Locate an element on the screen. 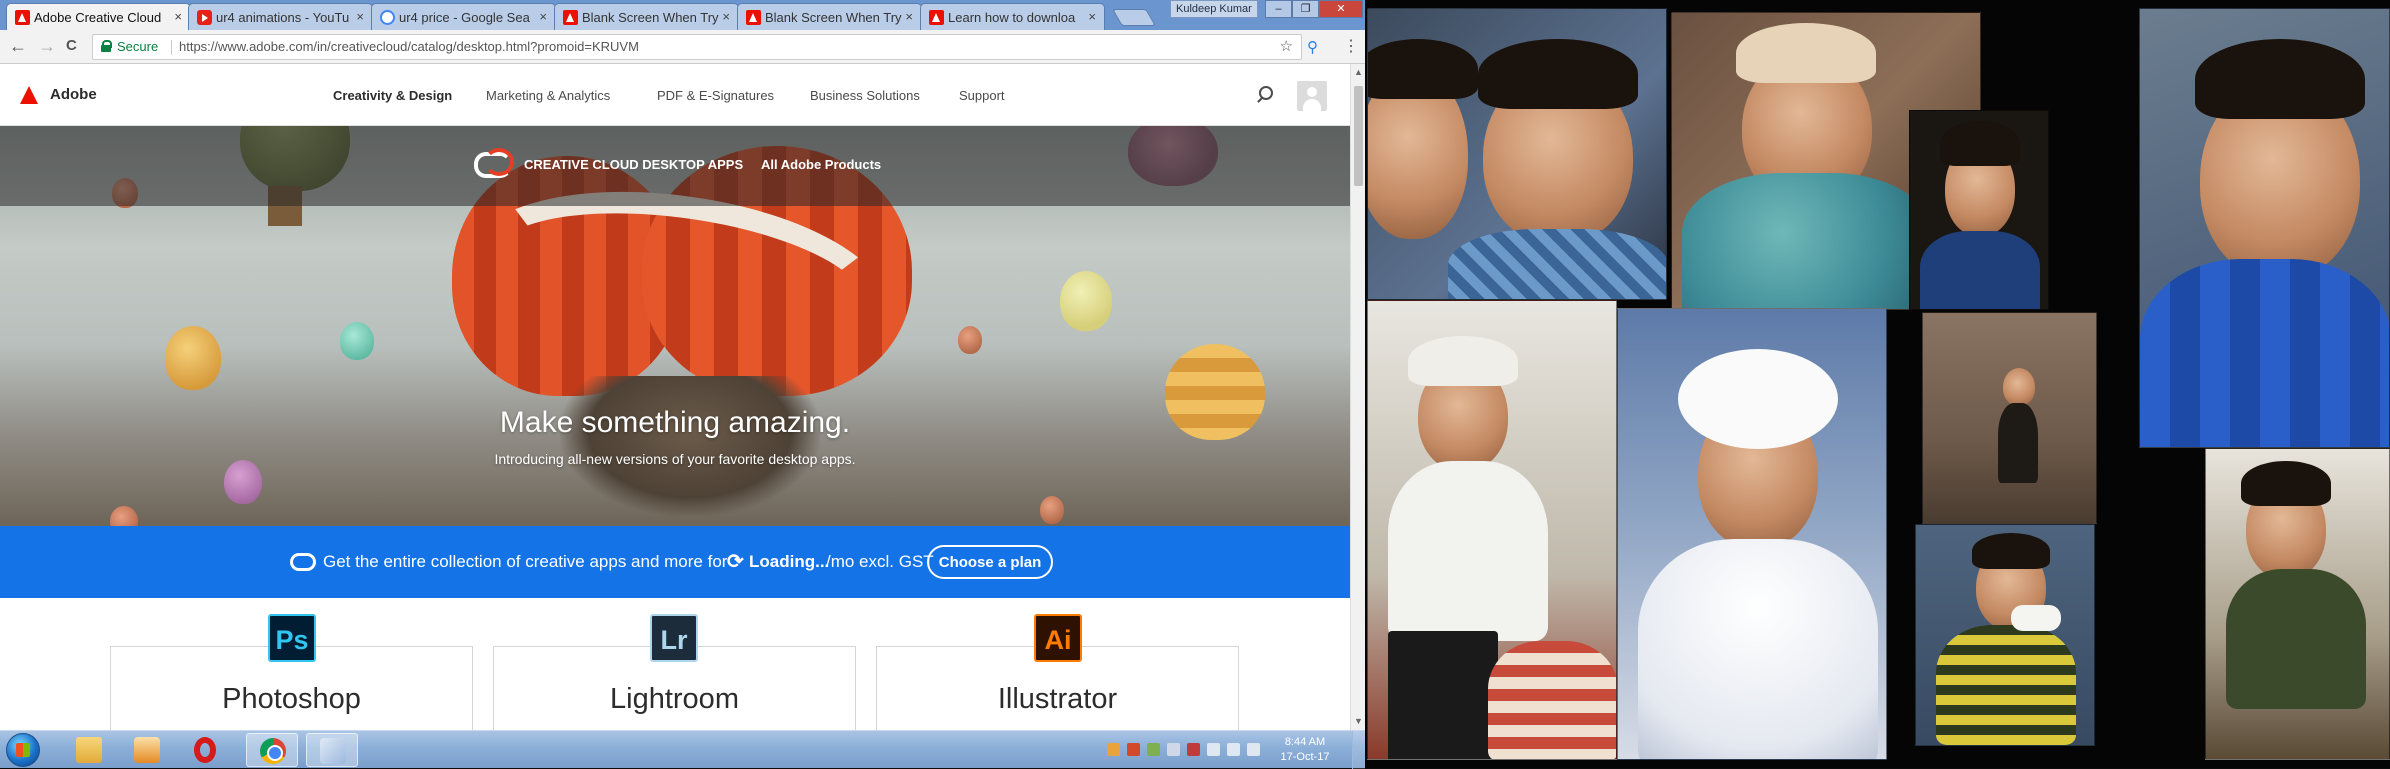  photo-boy-telephone is located at coordinates (2005, 635).